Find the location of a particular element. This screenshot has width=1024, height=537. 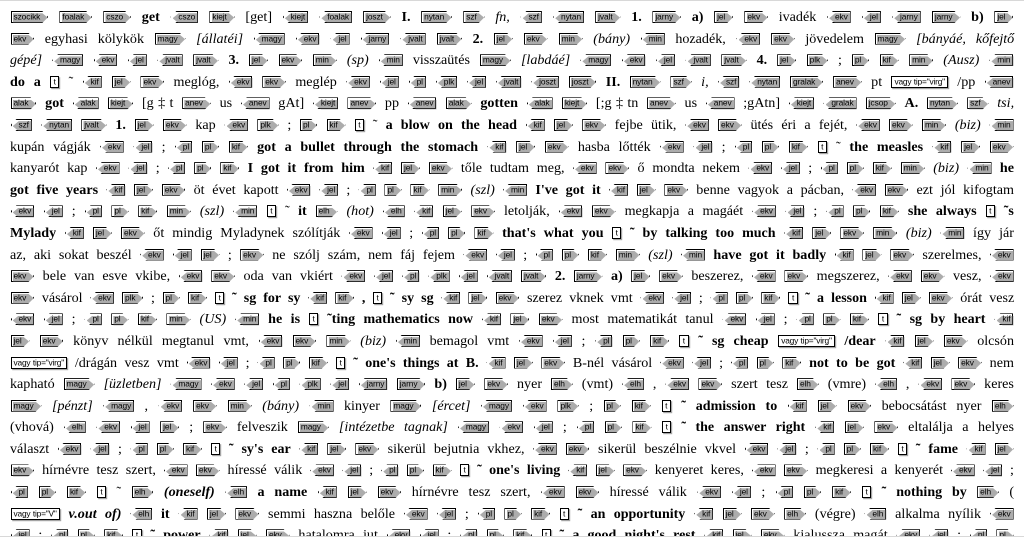

start-tag-jvalt: jvalt is located at coordinates (533, 276).